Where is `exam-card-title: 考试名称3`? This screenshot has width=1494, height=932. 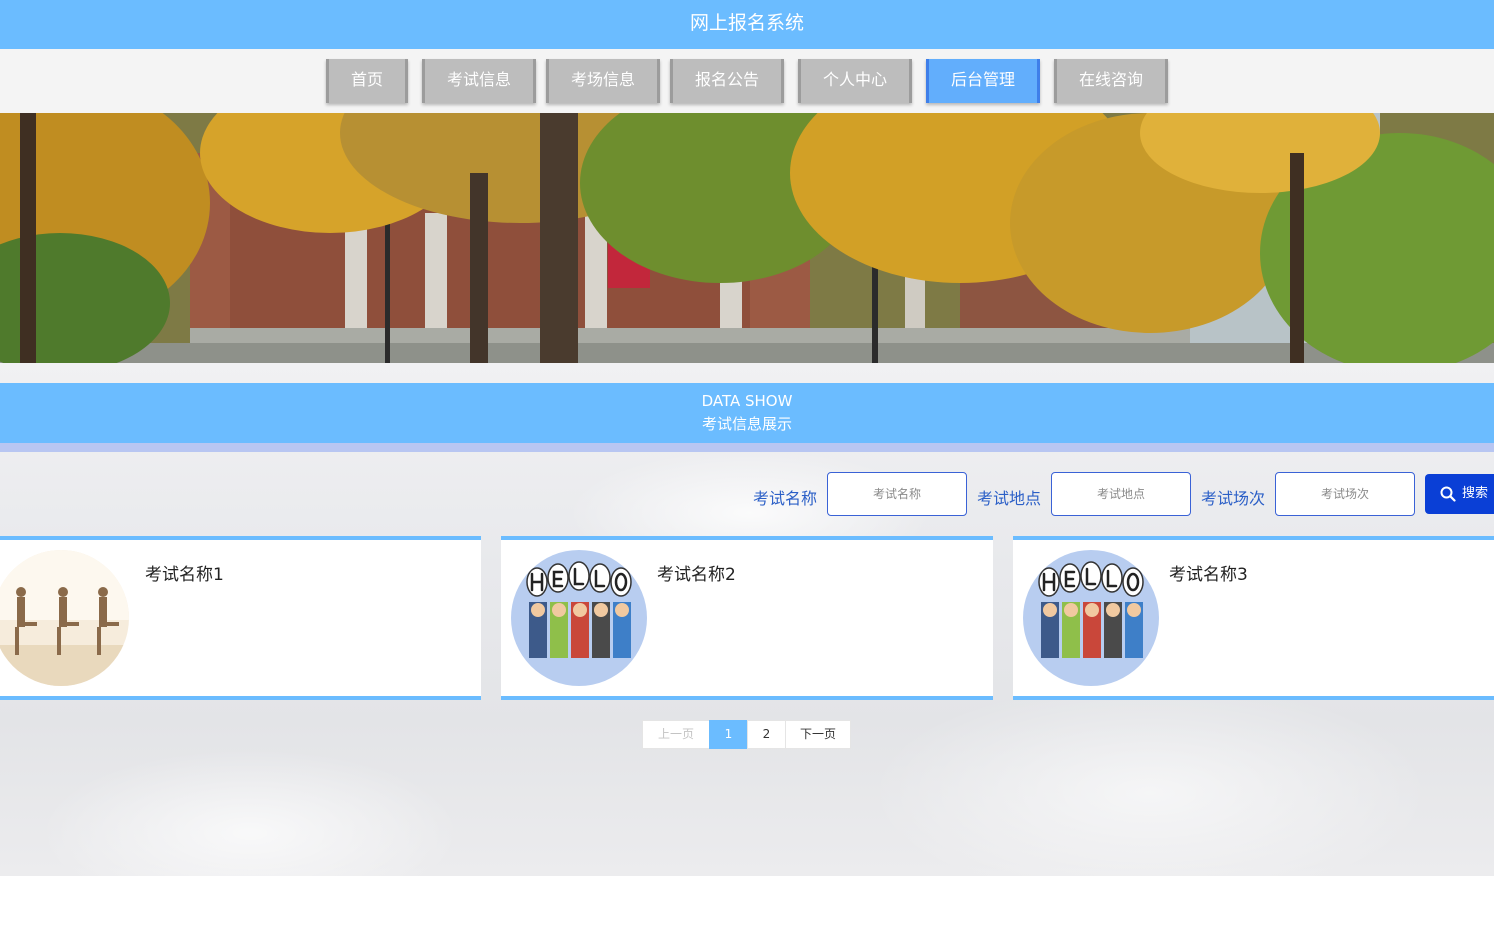 exam-card-title: 考试名称3 is located at coordinates (1208, 575).